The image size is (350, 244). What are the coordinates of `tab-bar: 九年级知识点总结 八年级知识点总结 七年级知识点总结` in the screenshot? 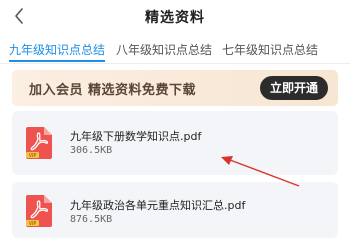 It's located at (175, 50).